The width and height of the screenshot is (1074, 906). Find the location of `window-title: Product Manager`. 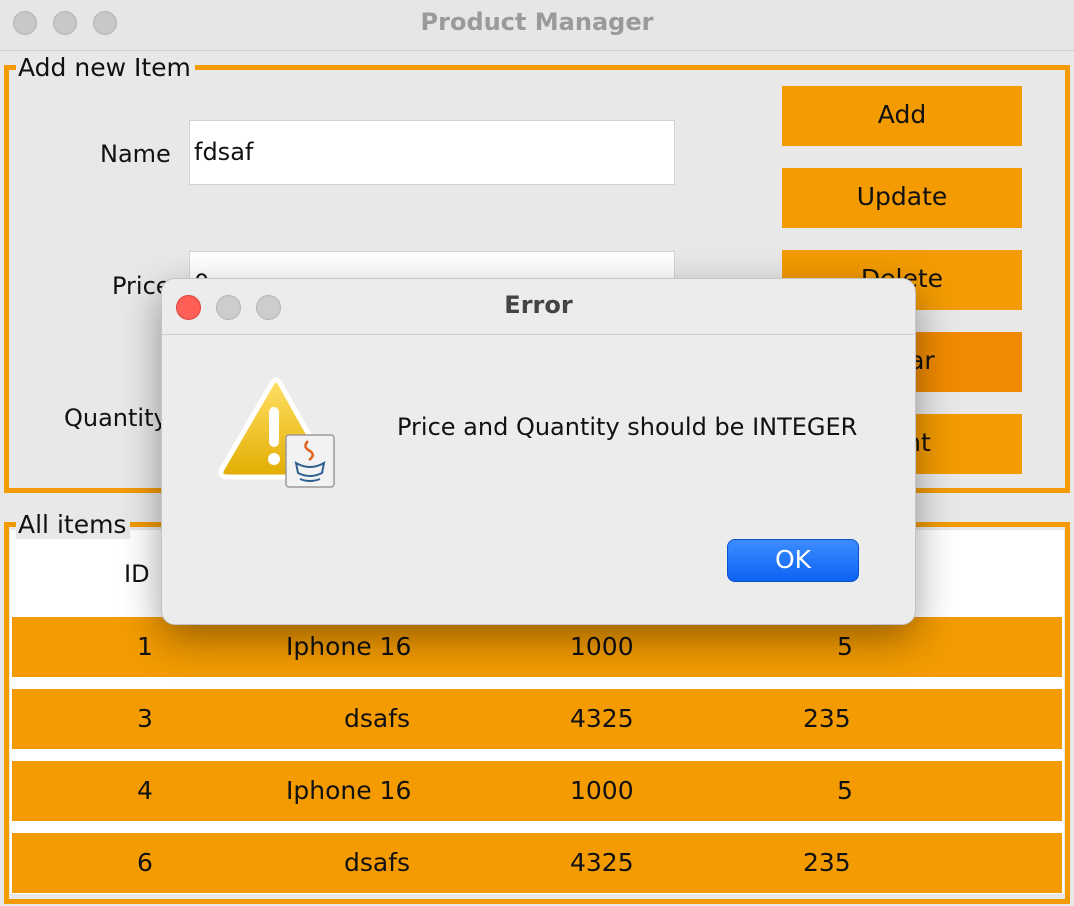

window-title: Product Manager is located at coordinates (537, 22).